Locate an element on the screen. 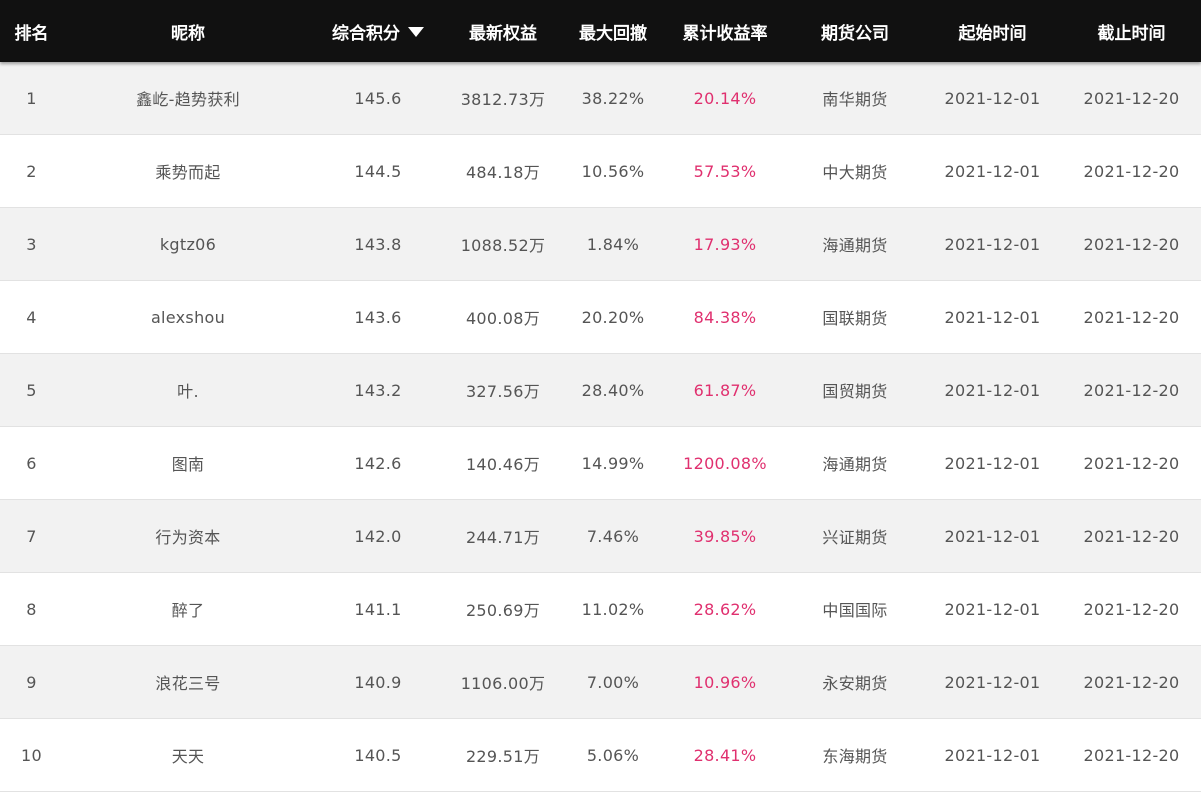 The height and width of the screenshot is (795, 1201). cell-nickname: 行为资本 is located at coordinates (188, 537).